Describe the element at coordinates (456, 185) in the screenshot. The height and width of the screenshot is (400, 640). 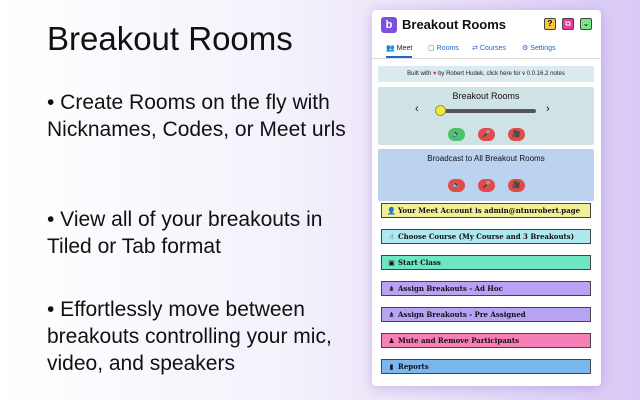
I see `broadcast-speaker-button: 🔈` at that location.